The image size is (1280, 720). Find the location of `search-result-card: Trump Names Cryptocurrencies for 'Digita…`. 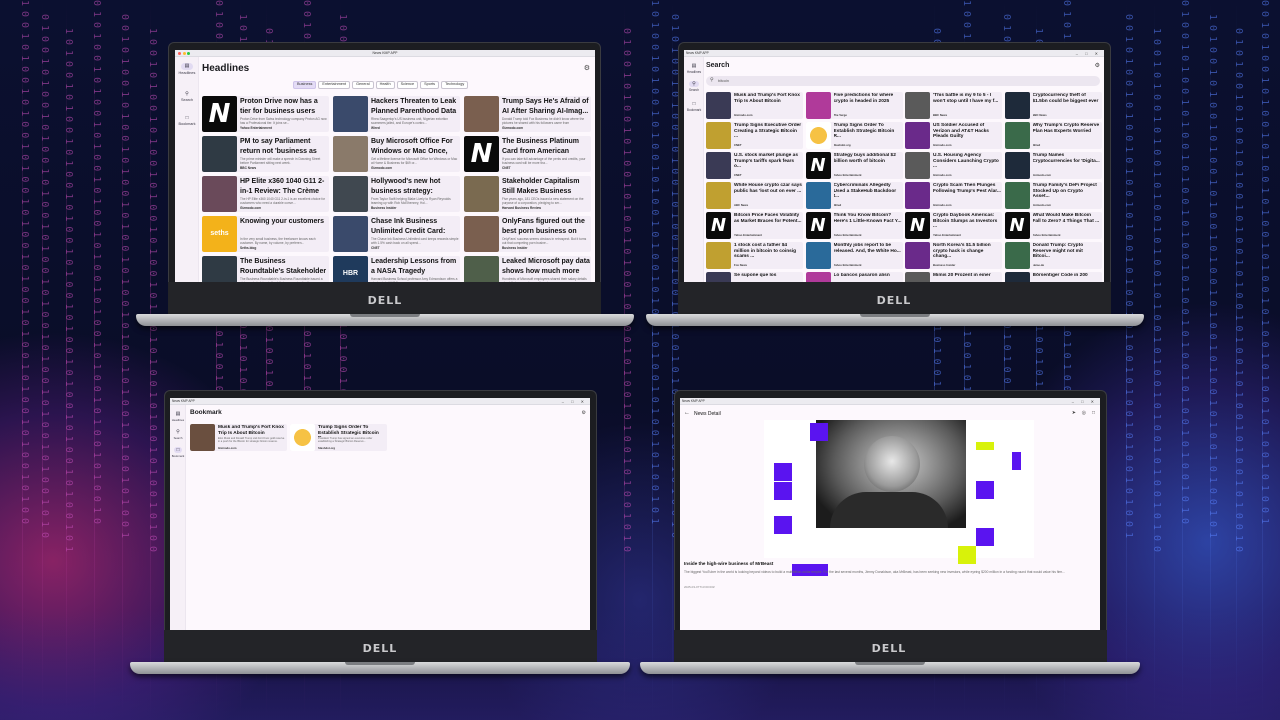

search-result-card: Trump Names Cryptocurrencies for 'Digita… is located at coordinates (1053, 165).